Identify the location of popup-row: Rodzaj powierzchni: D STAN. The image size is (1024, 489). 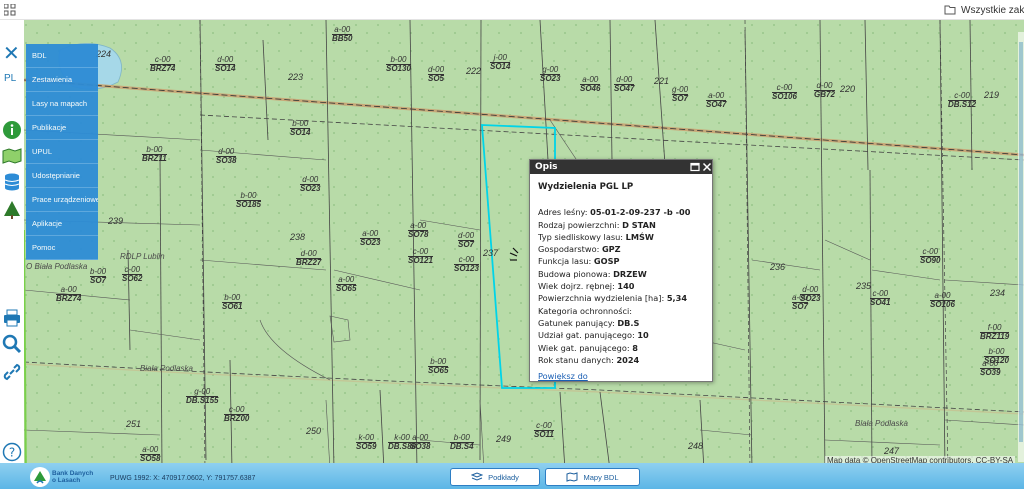
(621, 225).